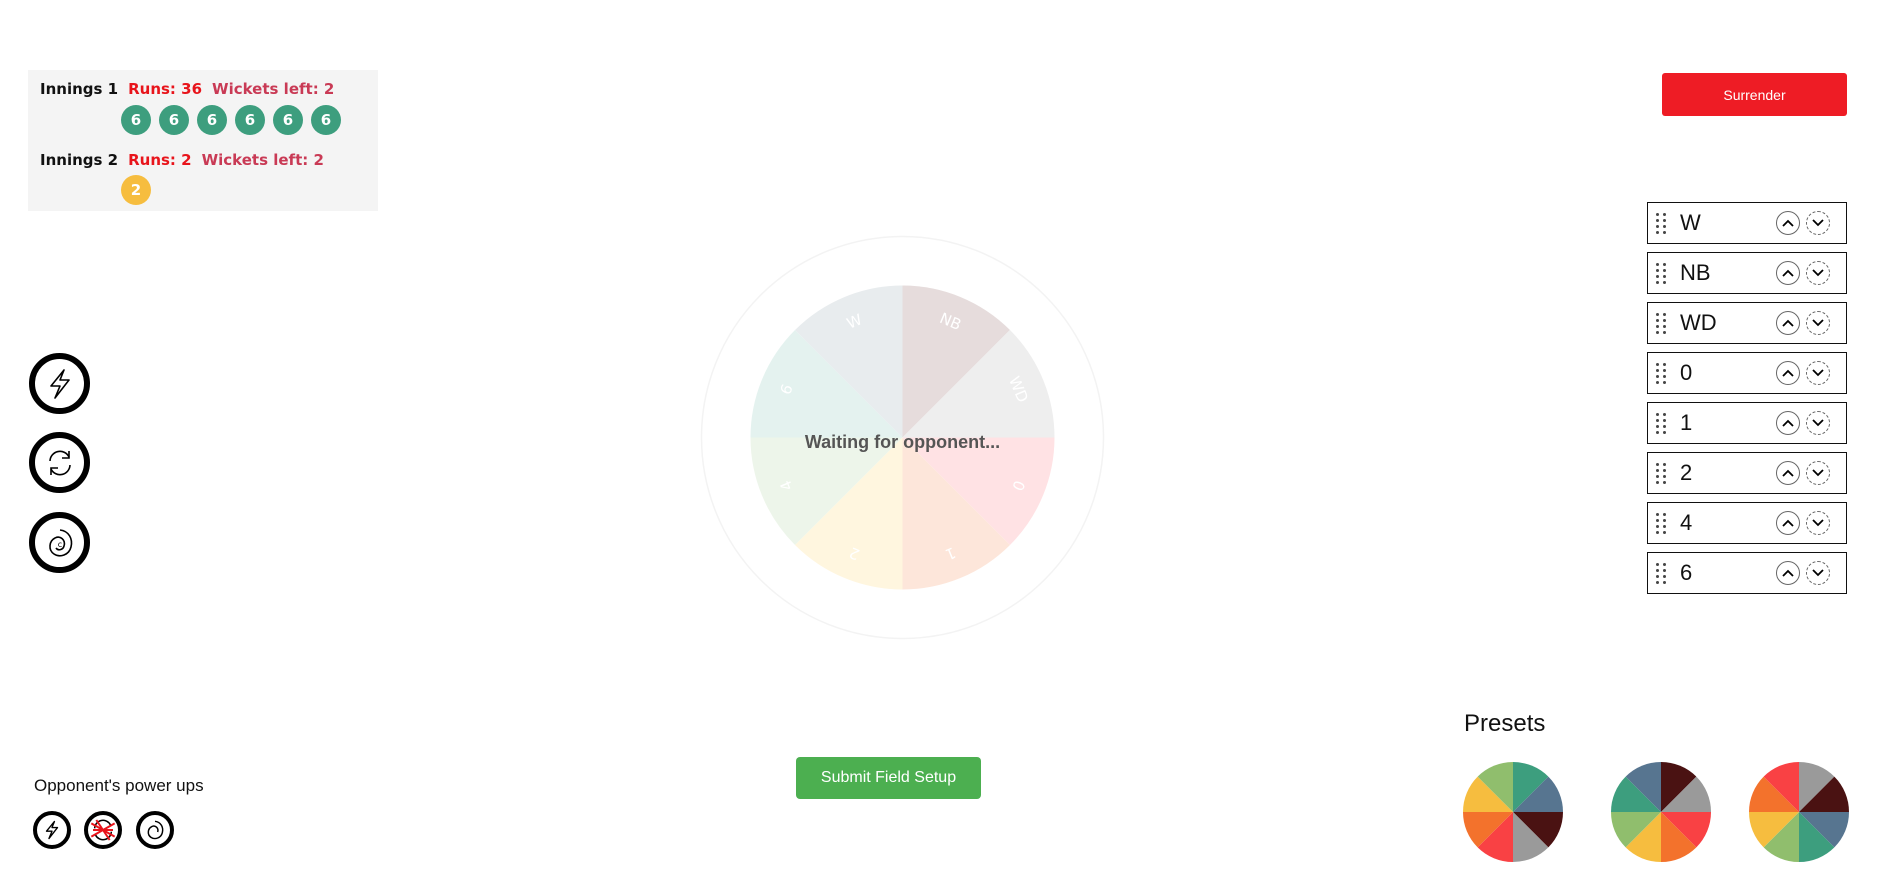 The height and width of the screenshot is (877, 1884). Describe the element at coordinates (1747, 523) in the screenshot. I see `order-item-4: 4` at that location.